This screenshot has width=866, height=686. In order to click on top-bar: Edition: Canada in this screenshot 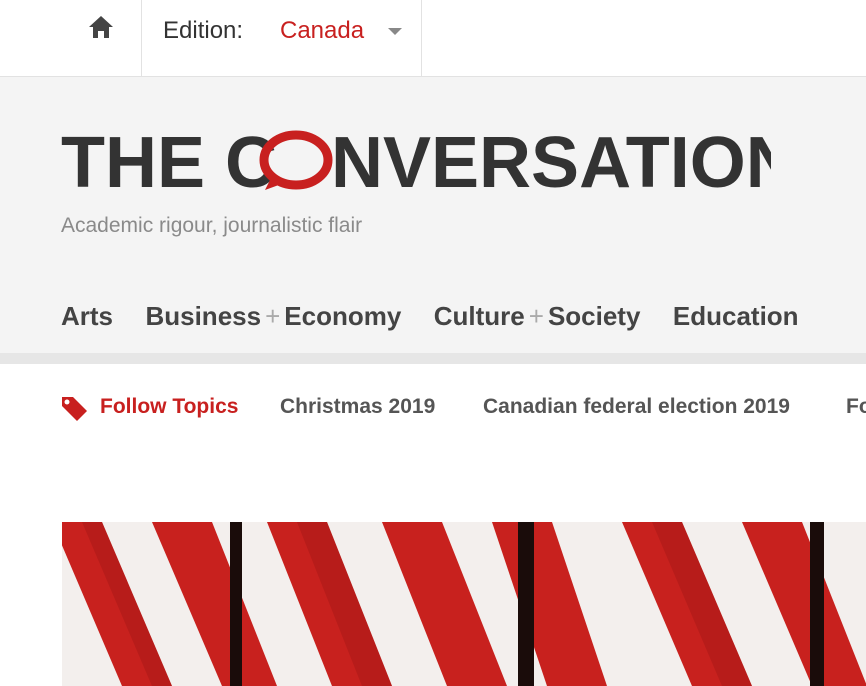, I will do `click(433, 38)`.